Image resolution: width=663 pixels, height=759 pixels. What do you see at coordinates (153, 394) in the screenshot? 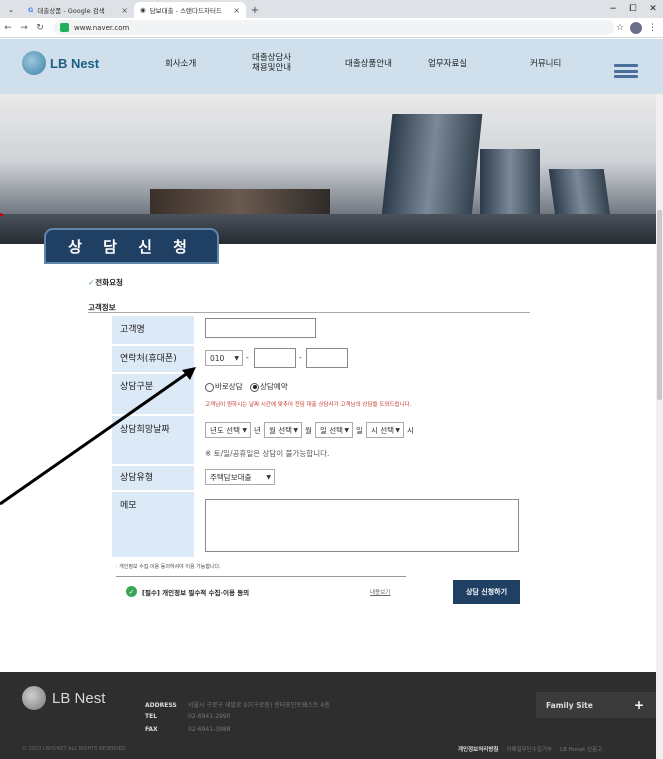
I see `consult-type-label: 상담구분` at bounding box center [153, 394].